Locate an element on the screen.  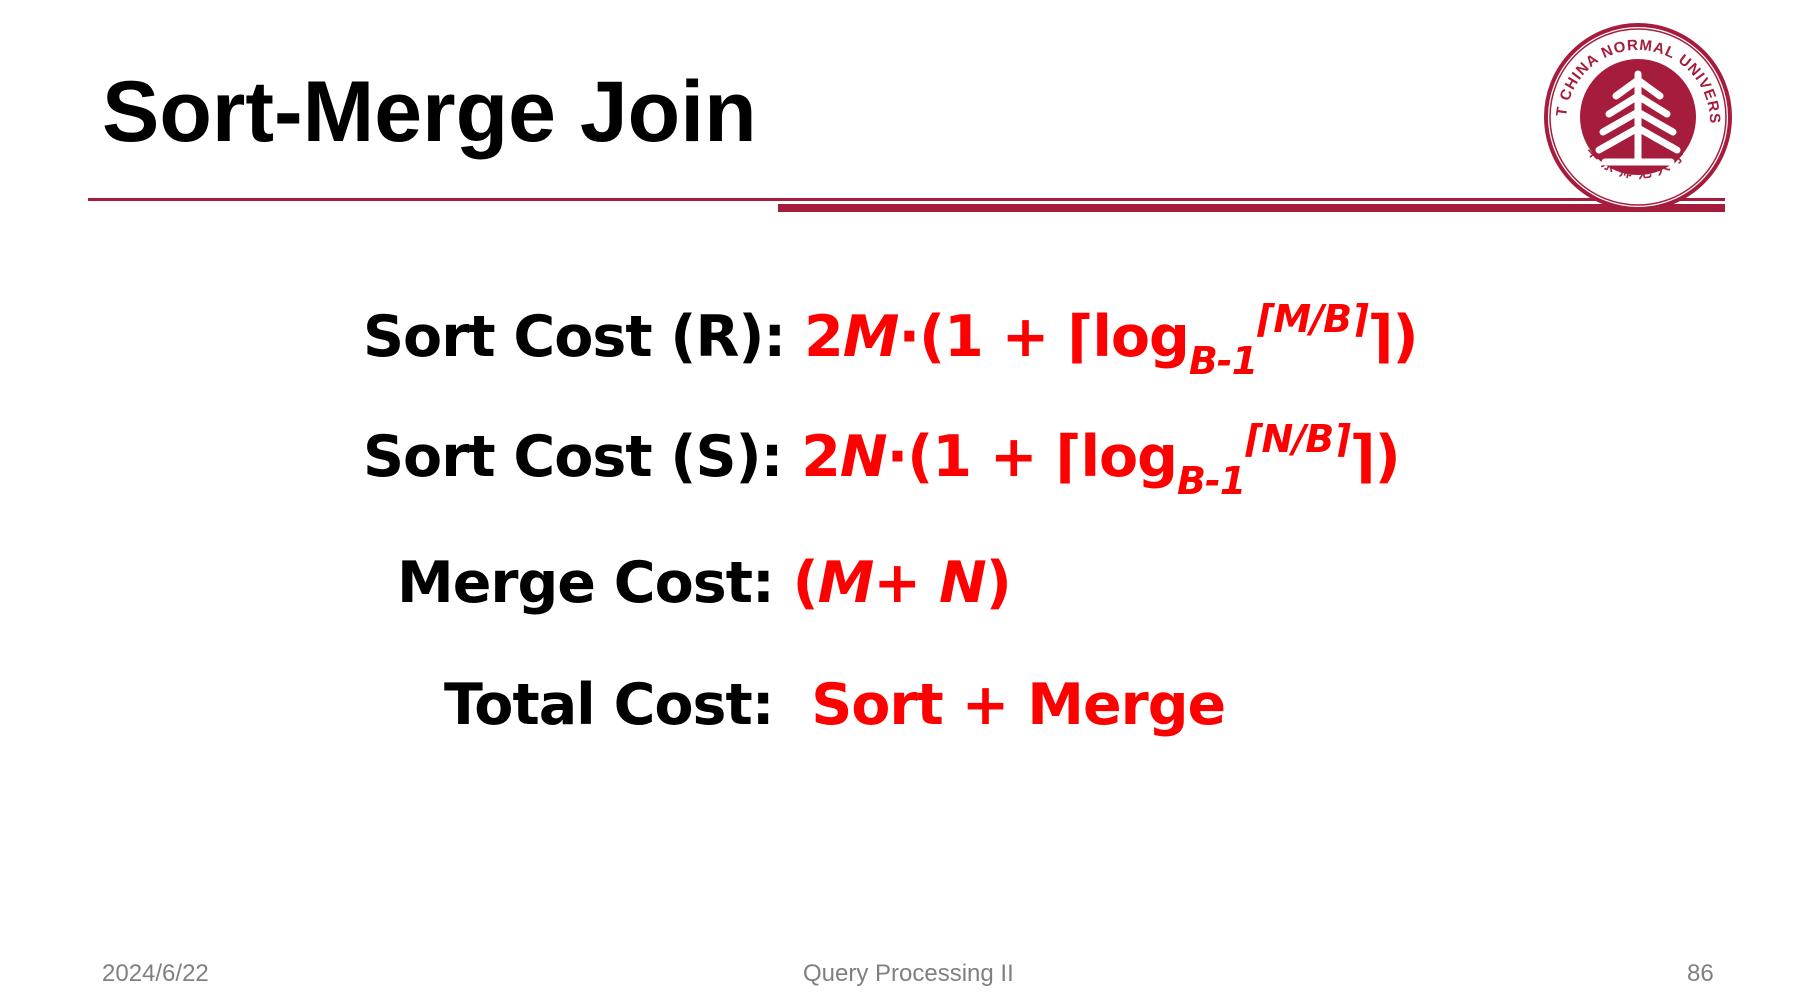
sort-cost-r-label: Sort Cost (R): is located at coordinates (584, 337).